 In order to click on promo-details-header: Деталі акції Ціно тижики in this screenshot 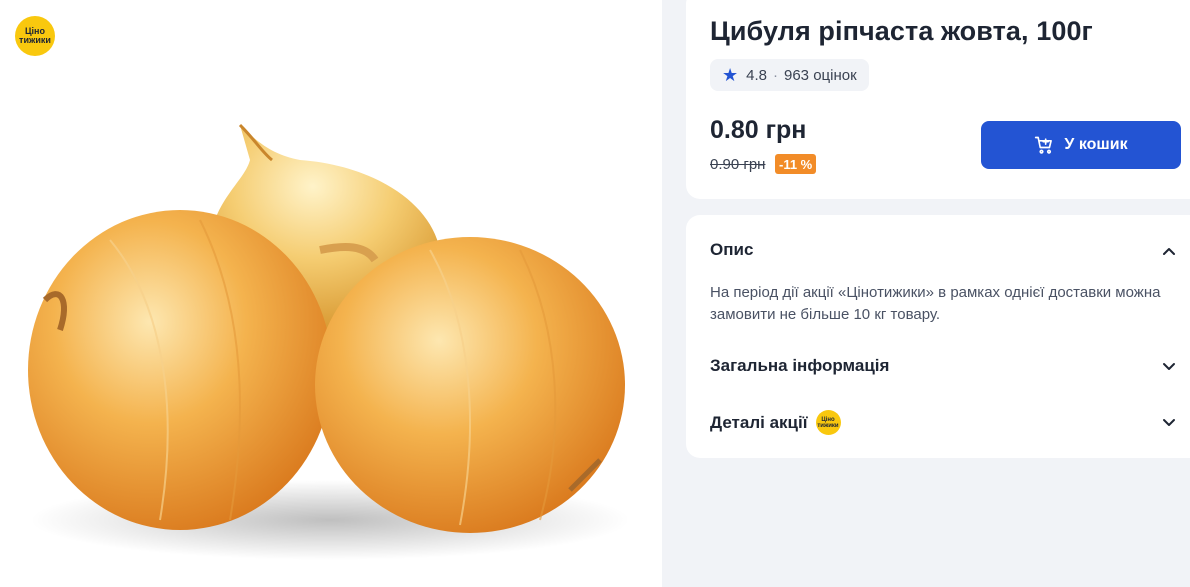, I will do `click(775, 422)`.